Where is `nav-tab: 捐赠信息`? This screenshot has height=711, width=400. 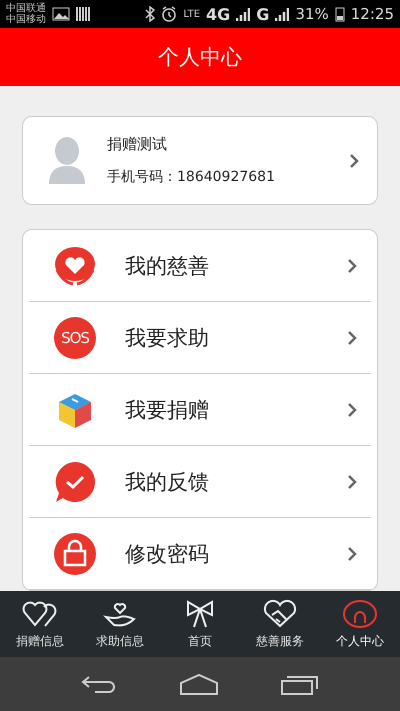
nav-tab: 捐赠信息 is located at coordinates (40, 624).